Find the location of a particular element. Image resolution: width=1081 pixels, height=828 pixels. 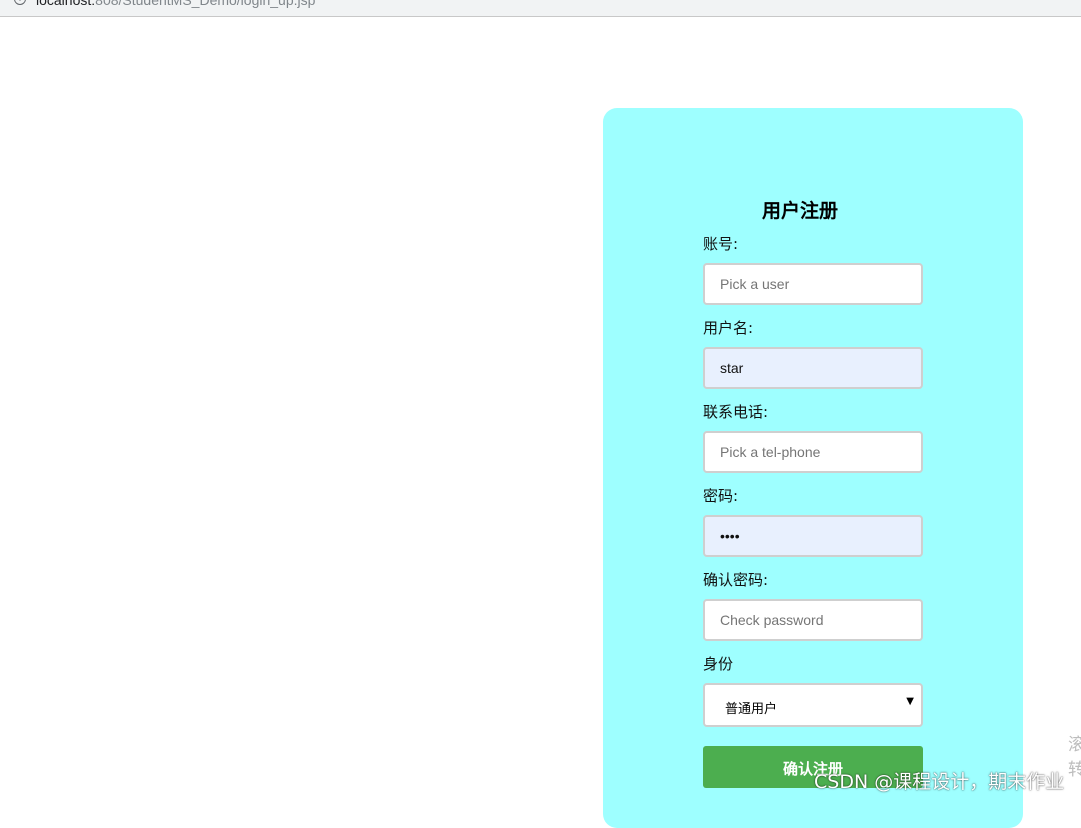

csdn-watermark: CSDN @课程设计，期末作业 is located at coordinates (939, 782).